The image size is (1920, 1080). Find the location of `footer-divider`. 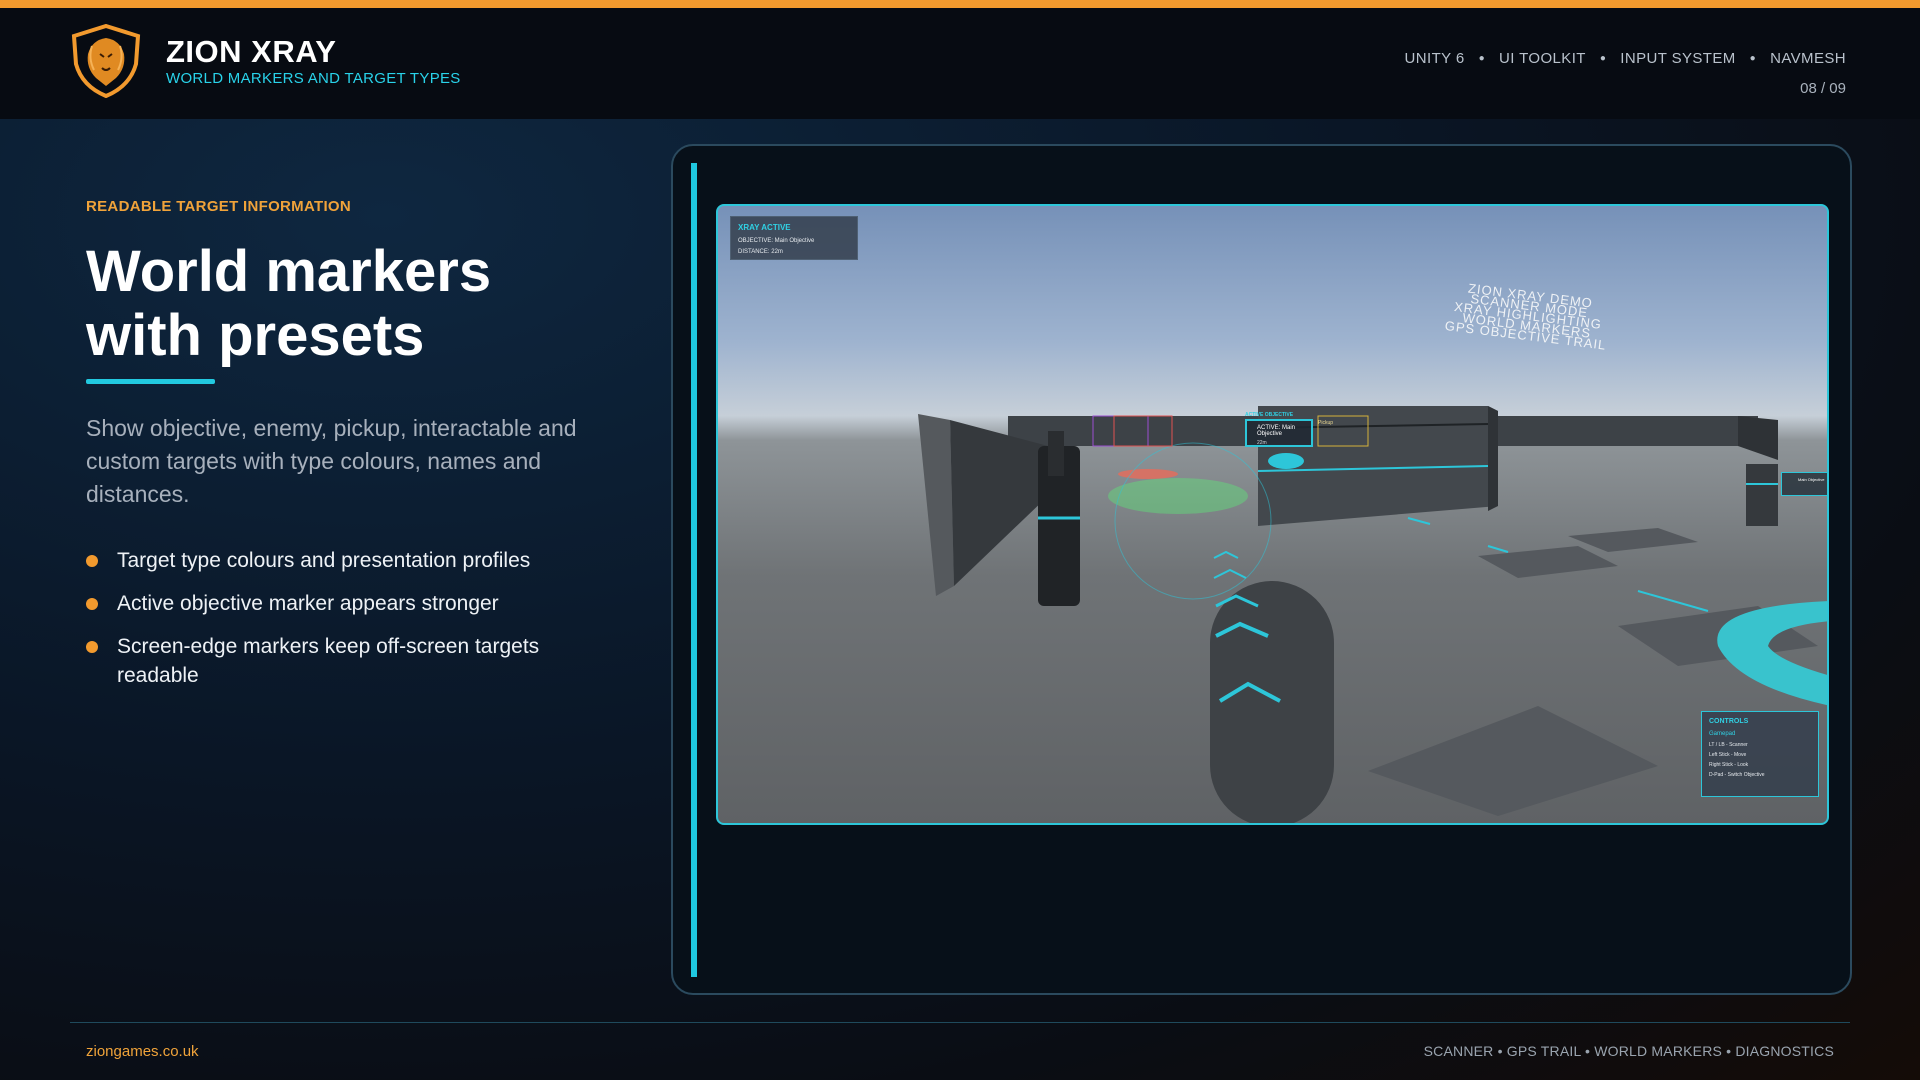

footer-divider is located at coordinates (960, 1022).